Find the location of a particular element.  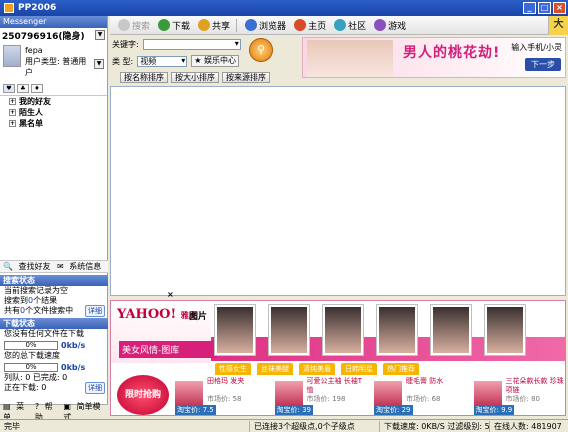

product-name: 三花朵款长款 珍珠项链 is located at coordinates (534, 385).